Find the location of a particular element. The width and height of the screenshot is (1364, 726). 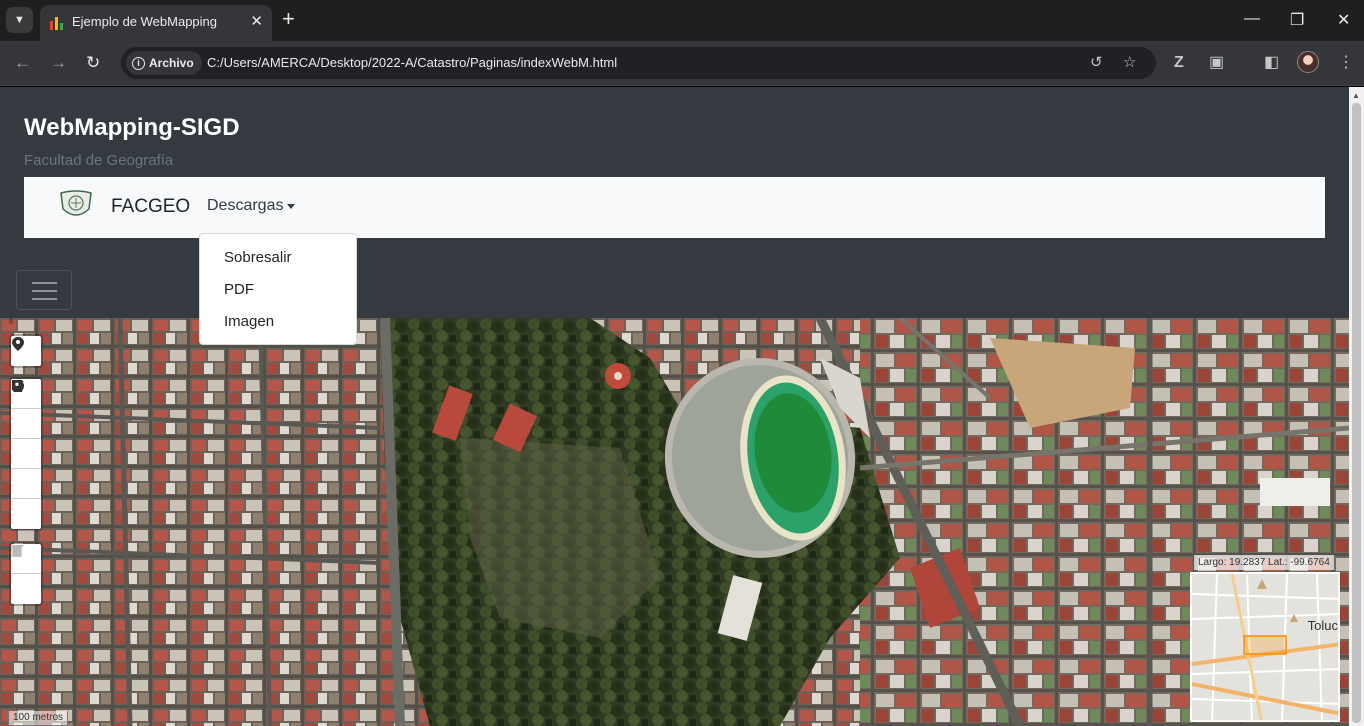

security-chip-label: Archivo is located at coordinates (171, 63).